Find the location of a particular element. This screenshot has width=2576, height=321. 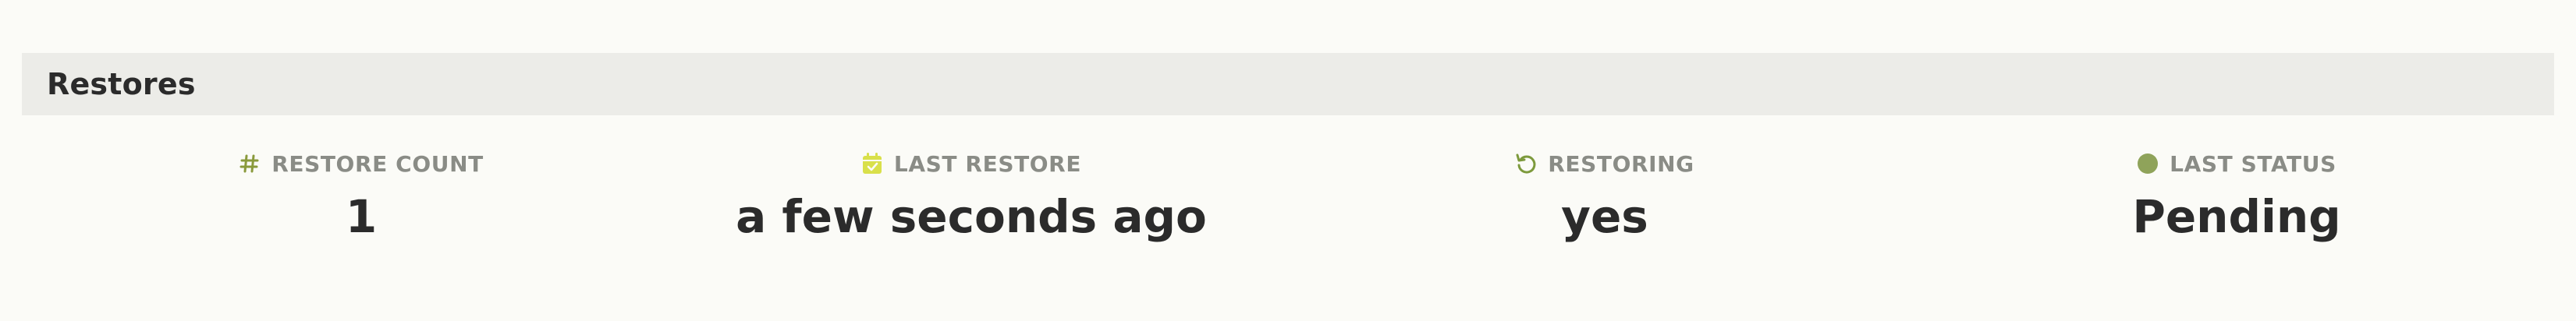

stat-restoring: RESTORING yes is located at coordinates (1605, 197).